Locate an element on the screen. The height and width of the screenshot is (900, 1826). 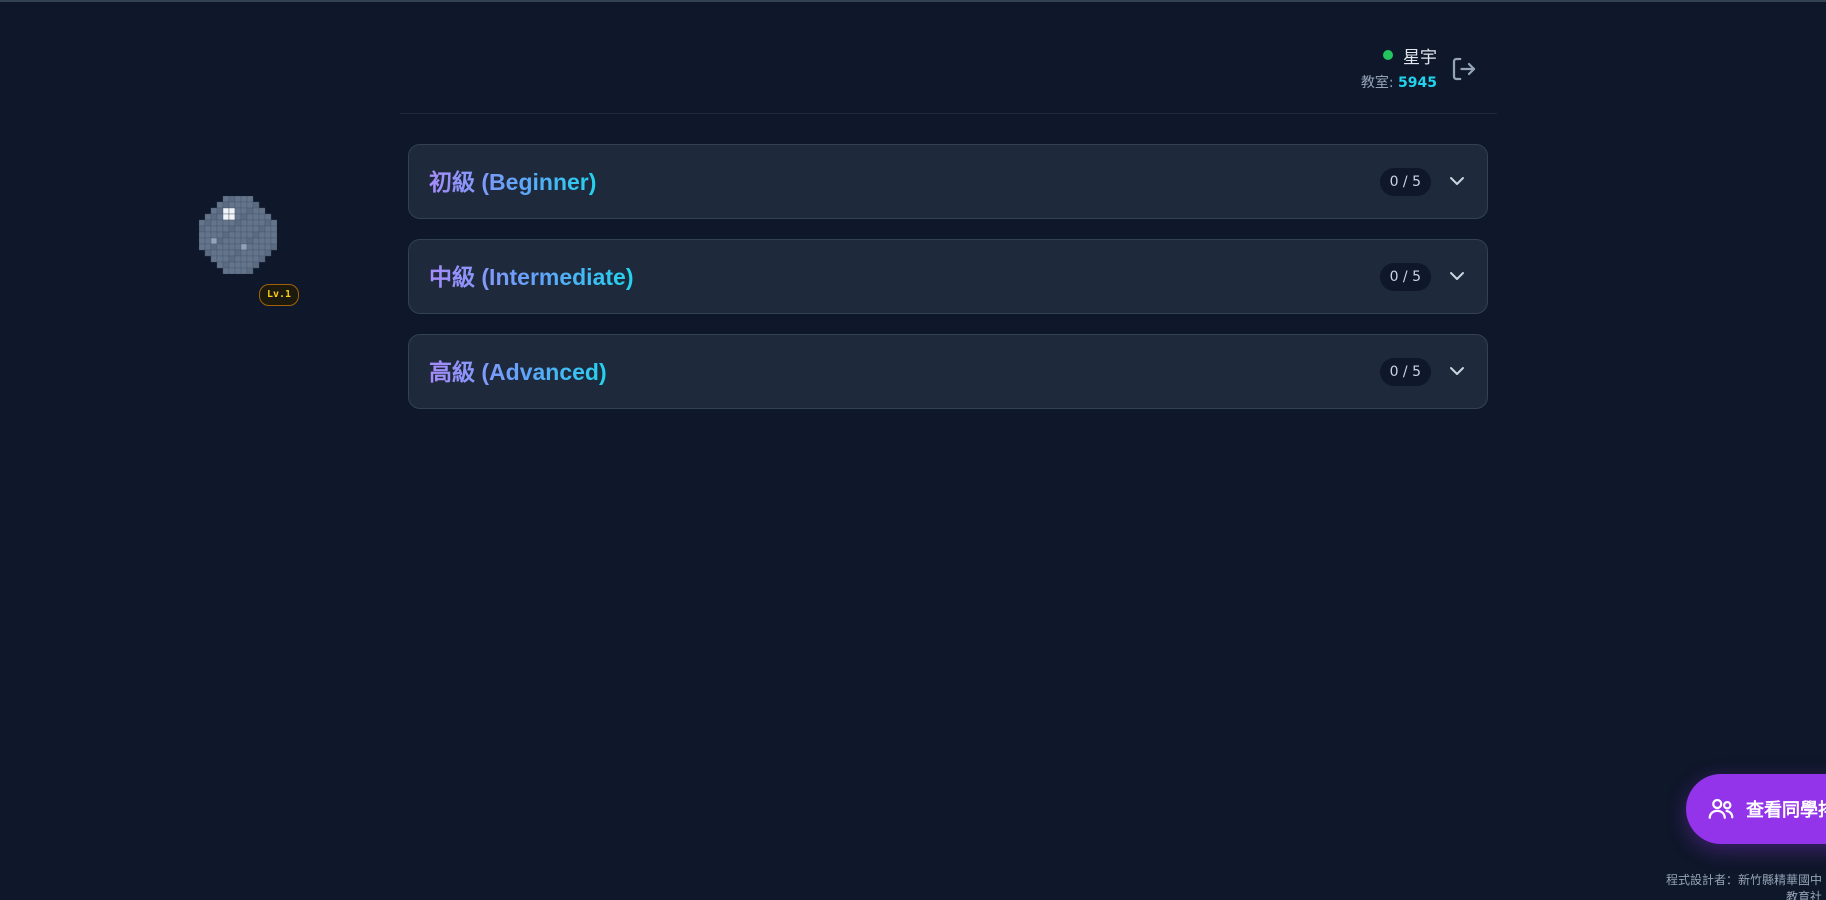
level-title: 高級 (Advanced) is located at coordinates (518, 372).